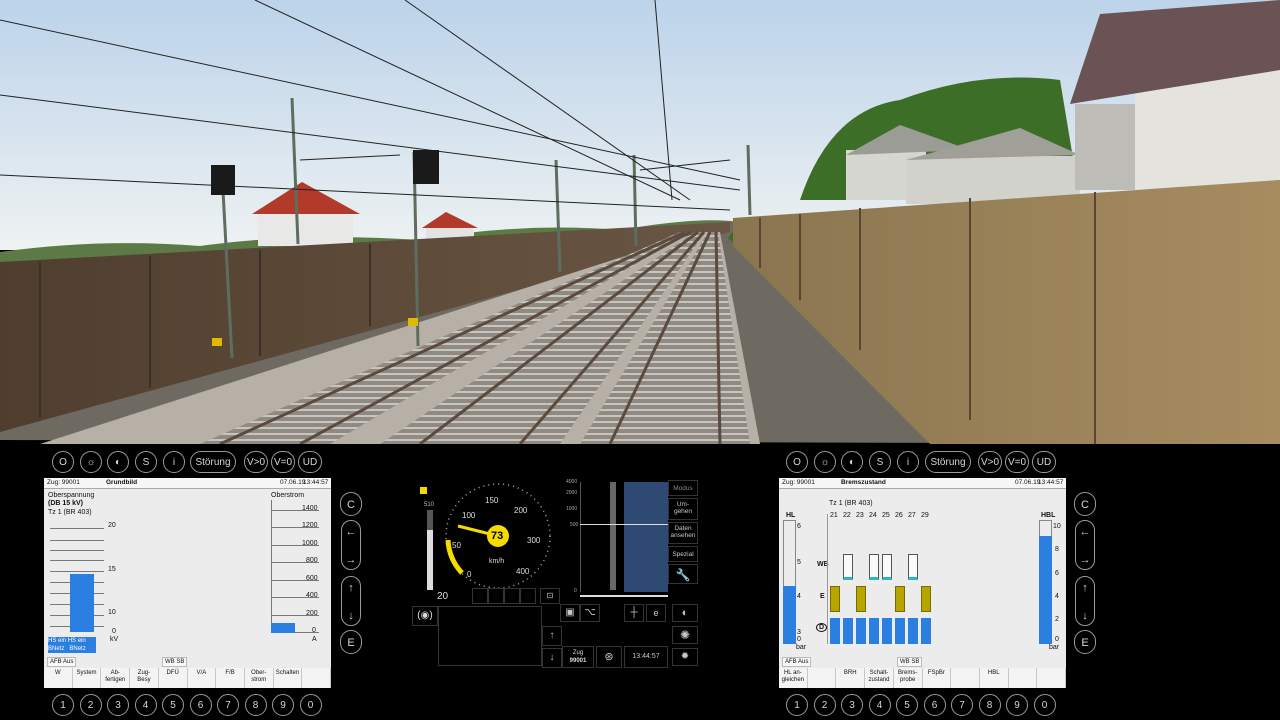 This screenshot has width=1280, height=720. Describe the element at coordinates (82, 603) in the screenshot. I see `voltage-bar` at that location.